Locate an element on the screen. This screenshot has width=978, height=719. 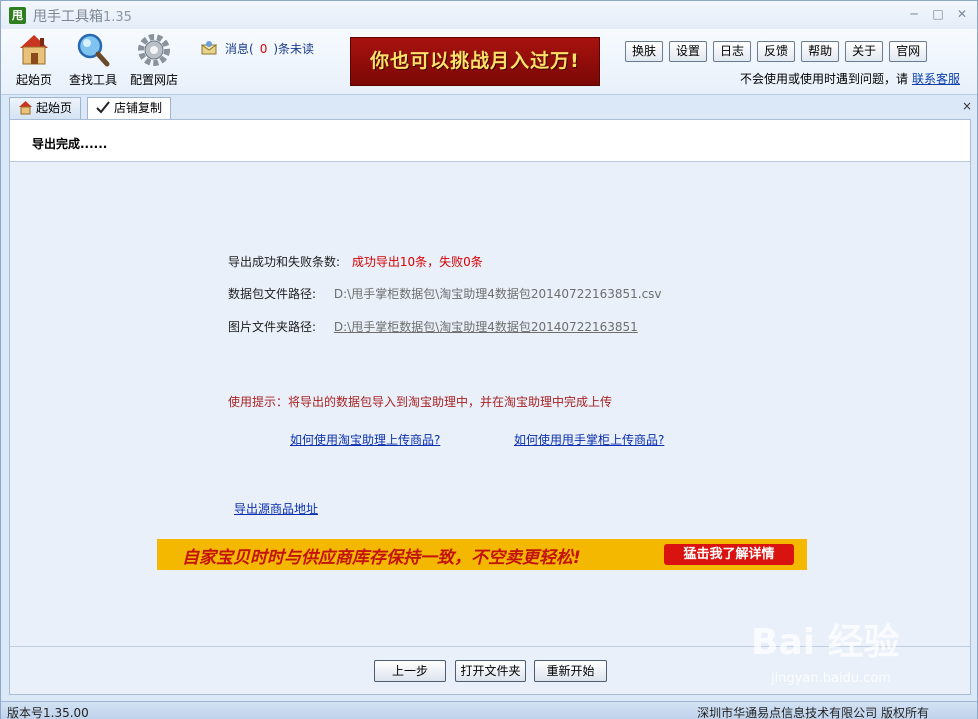
tab-close-icon: × is located at coordinates (967, 106).